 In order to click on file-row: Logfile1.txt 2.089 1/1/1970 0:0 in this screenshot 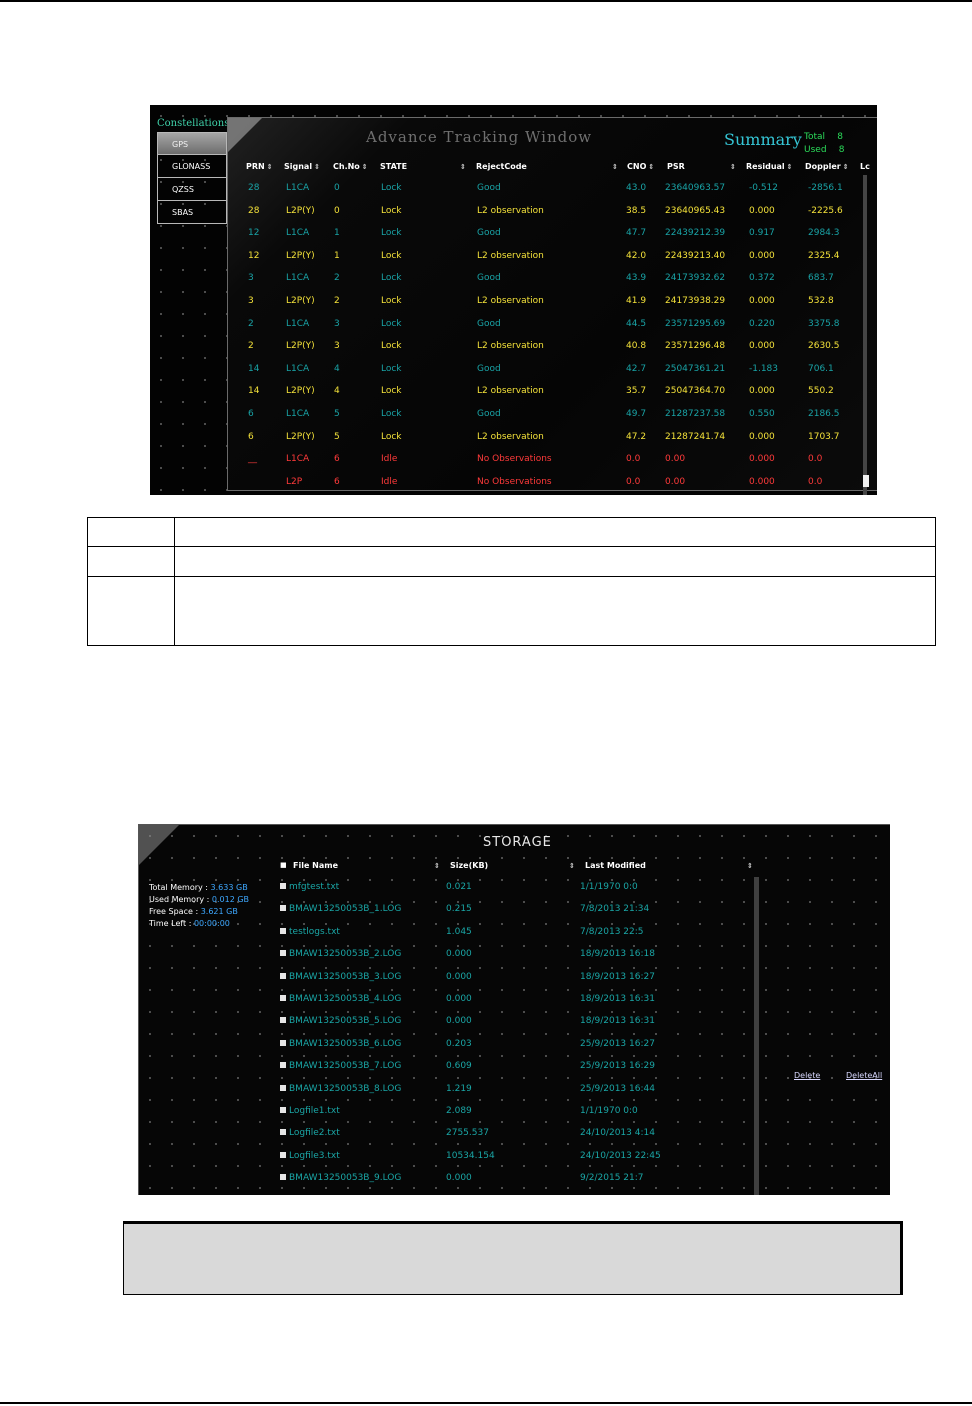, I will do `click(514, 1112)`.